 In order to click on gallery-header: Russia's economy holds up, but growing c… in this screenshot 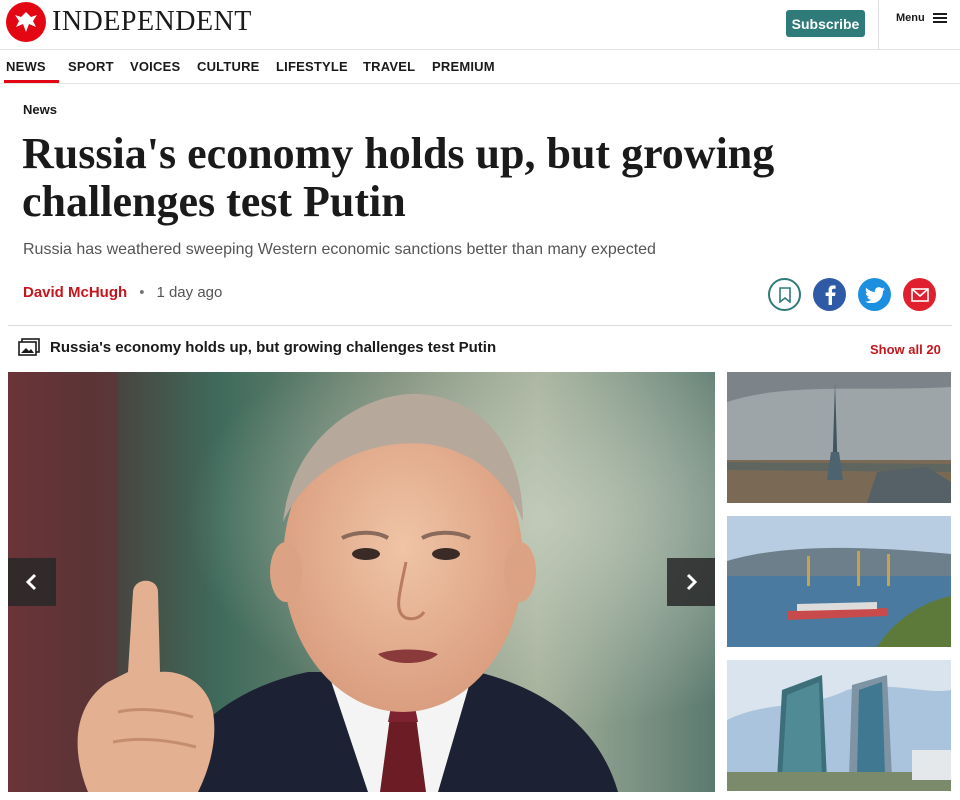, I will do `click(257, 347)`.